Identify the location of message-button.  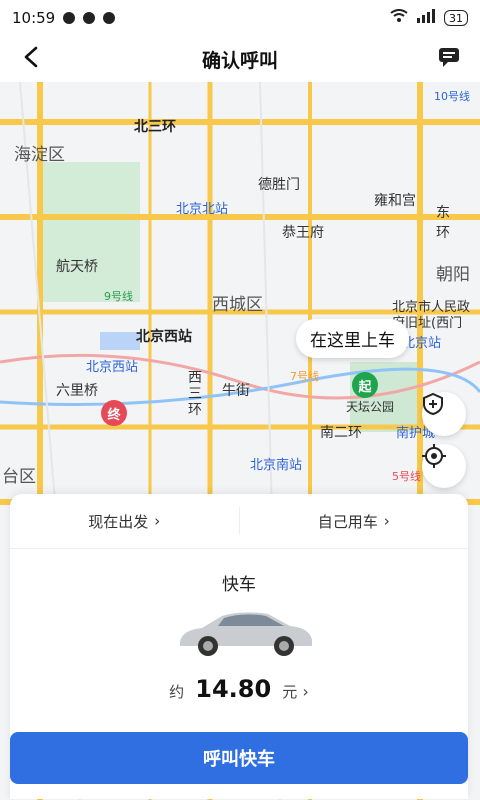
(449, 59).